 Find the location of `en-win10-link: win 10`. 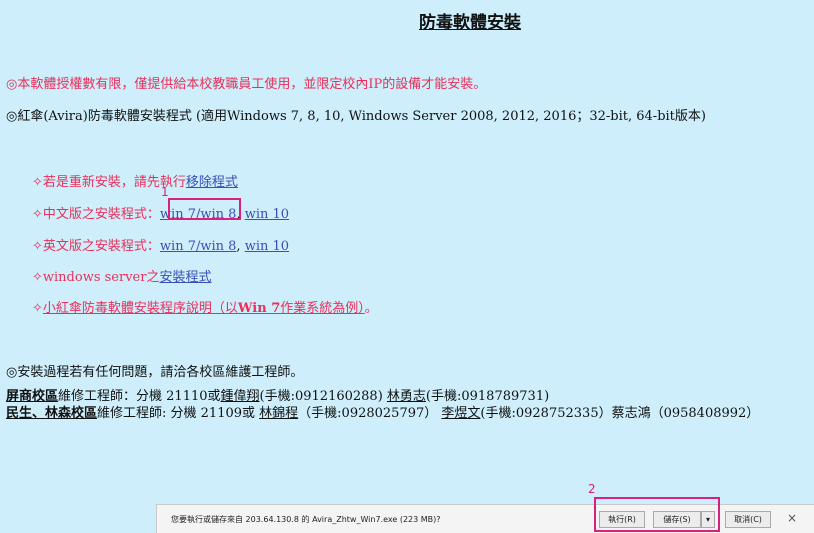

en-win10-link: win 10 is located at coordinates (267, 246).